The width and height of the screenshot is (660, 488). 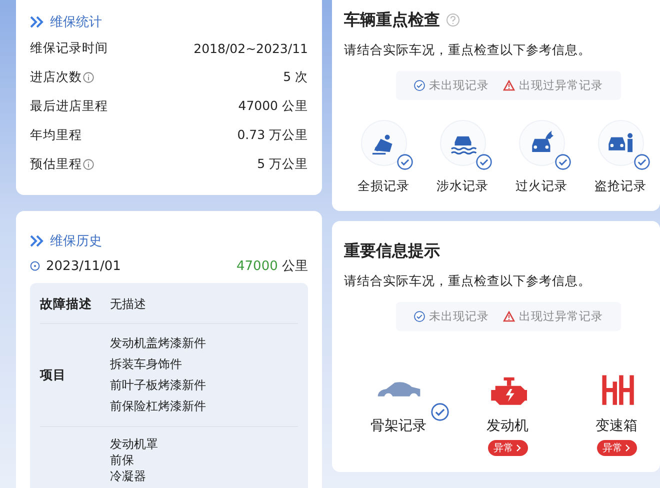 I want to click on item-label: 盗抢记录, so click(x=620, y=186).